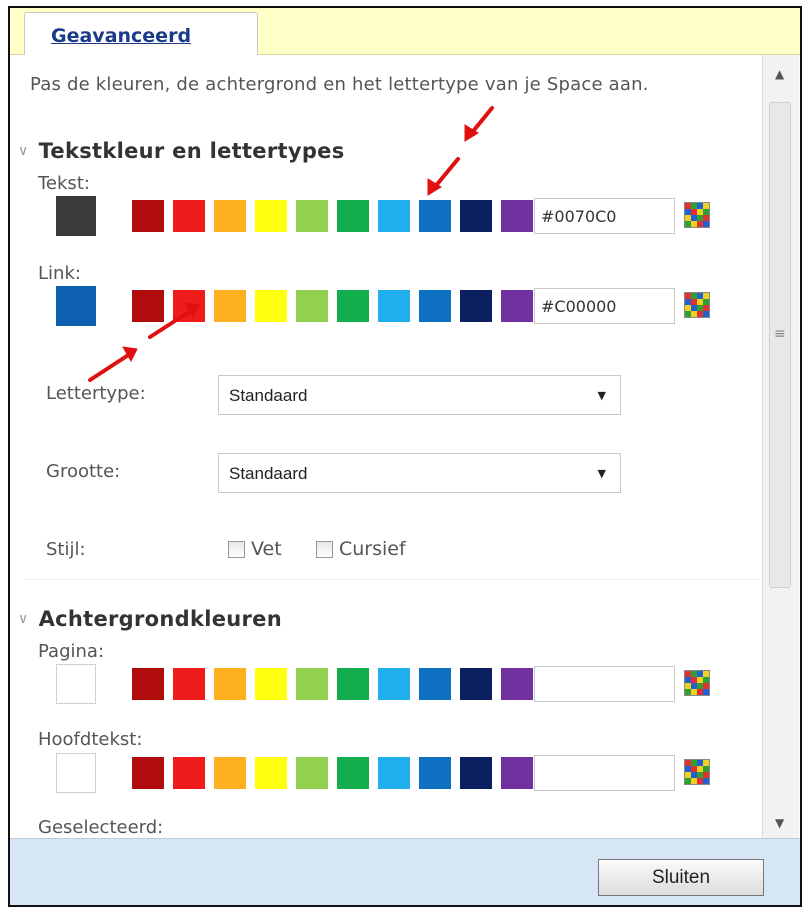 The image size is (809, 910). What do you see at coordinates (76, 216) in the screenshot?
I see `tekst-current-color-swatch` at bounding box center [76, 216].